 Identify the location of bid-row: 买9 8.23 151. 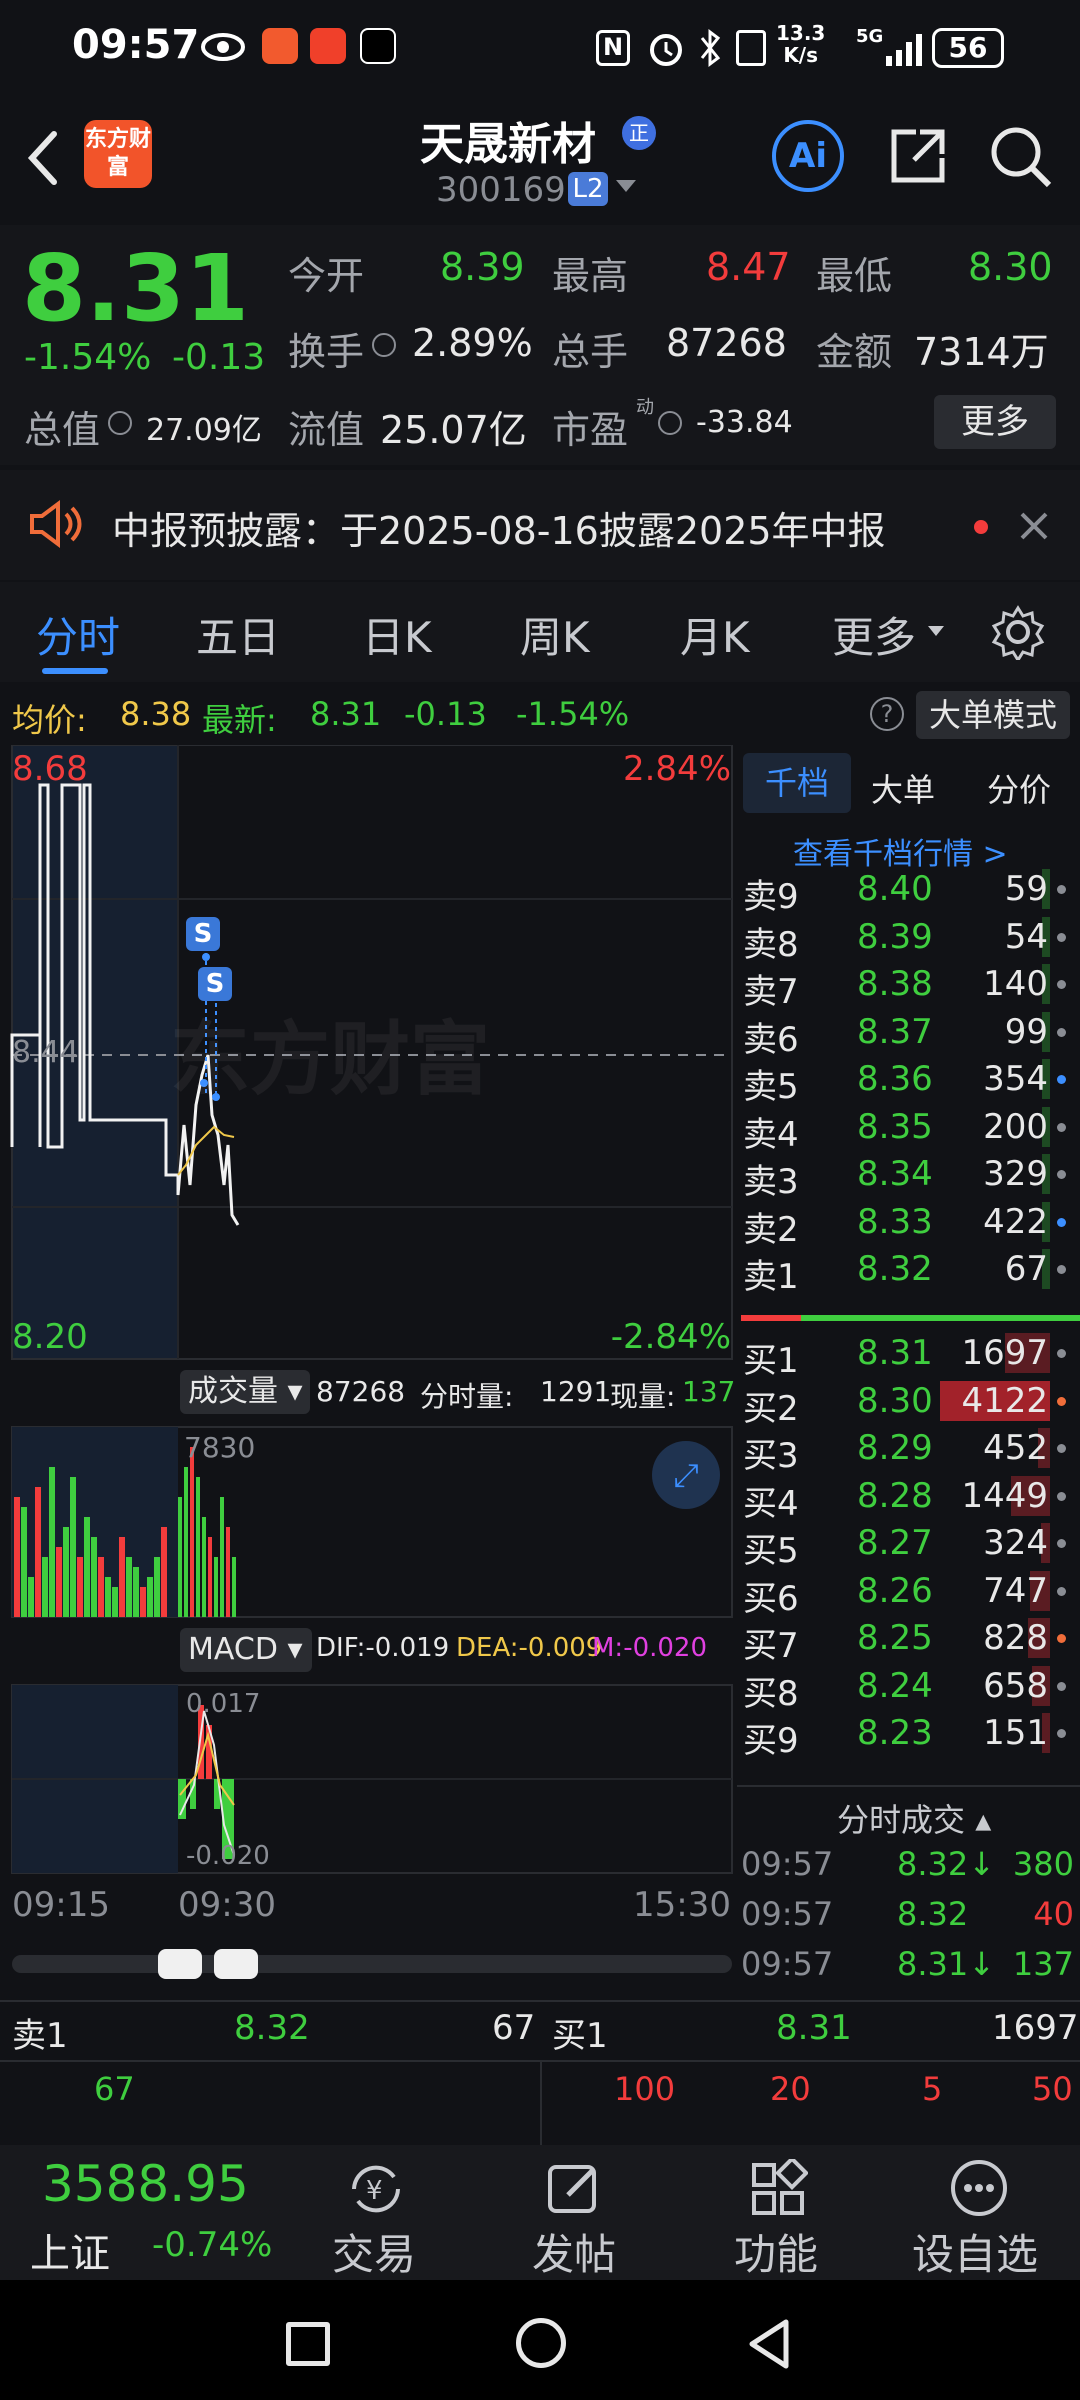
(908, 1735).